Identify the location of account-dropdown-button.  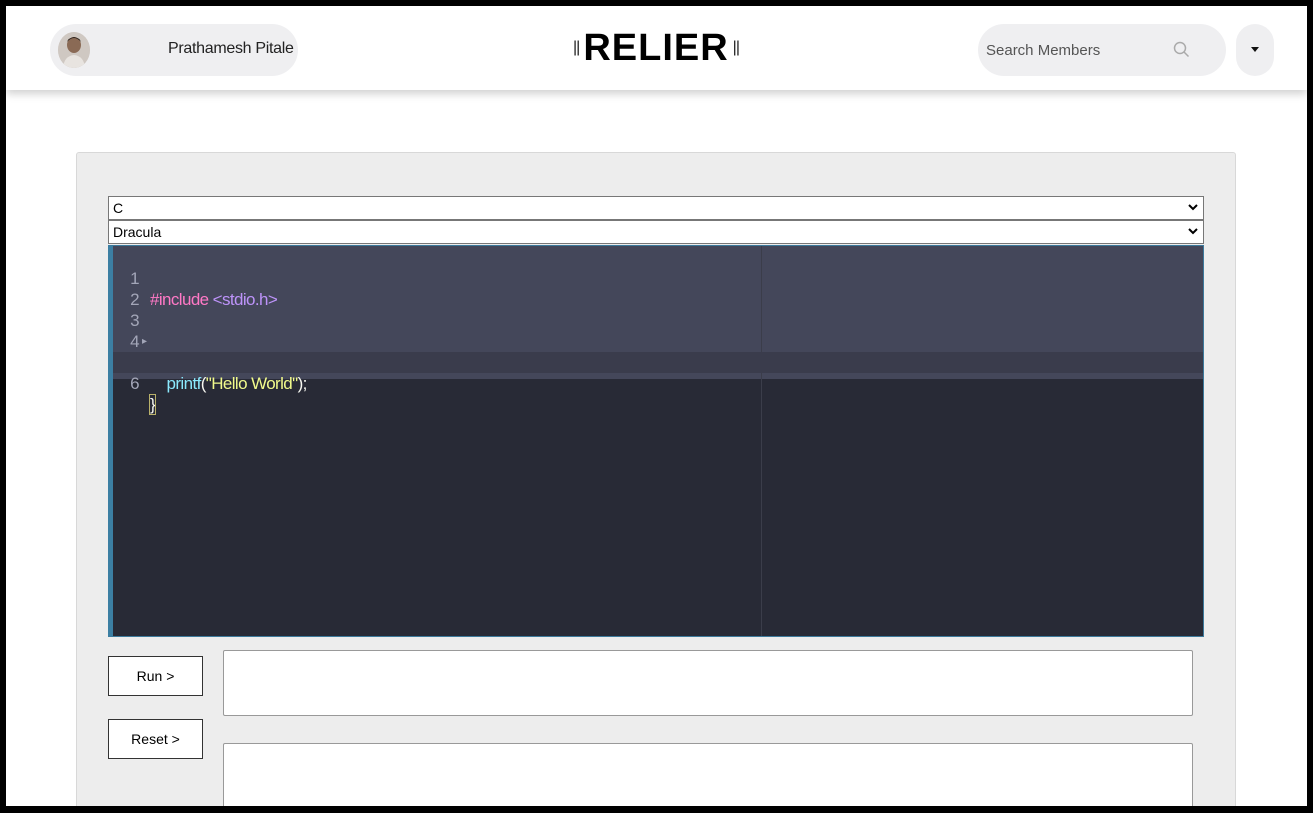
(1255, 50).